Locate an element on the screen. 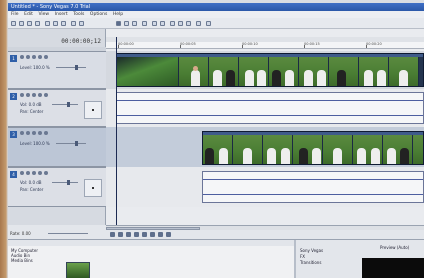 Image resolution: width=424 pixels, height=278 pixels. paste-icon is located at coordinates (63, 23).